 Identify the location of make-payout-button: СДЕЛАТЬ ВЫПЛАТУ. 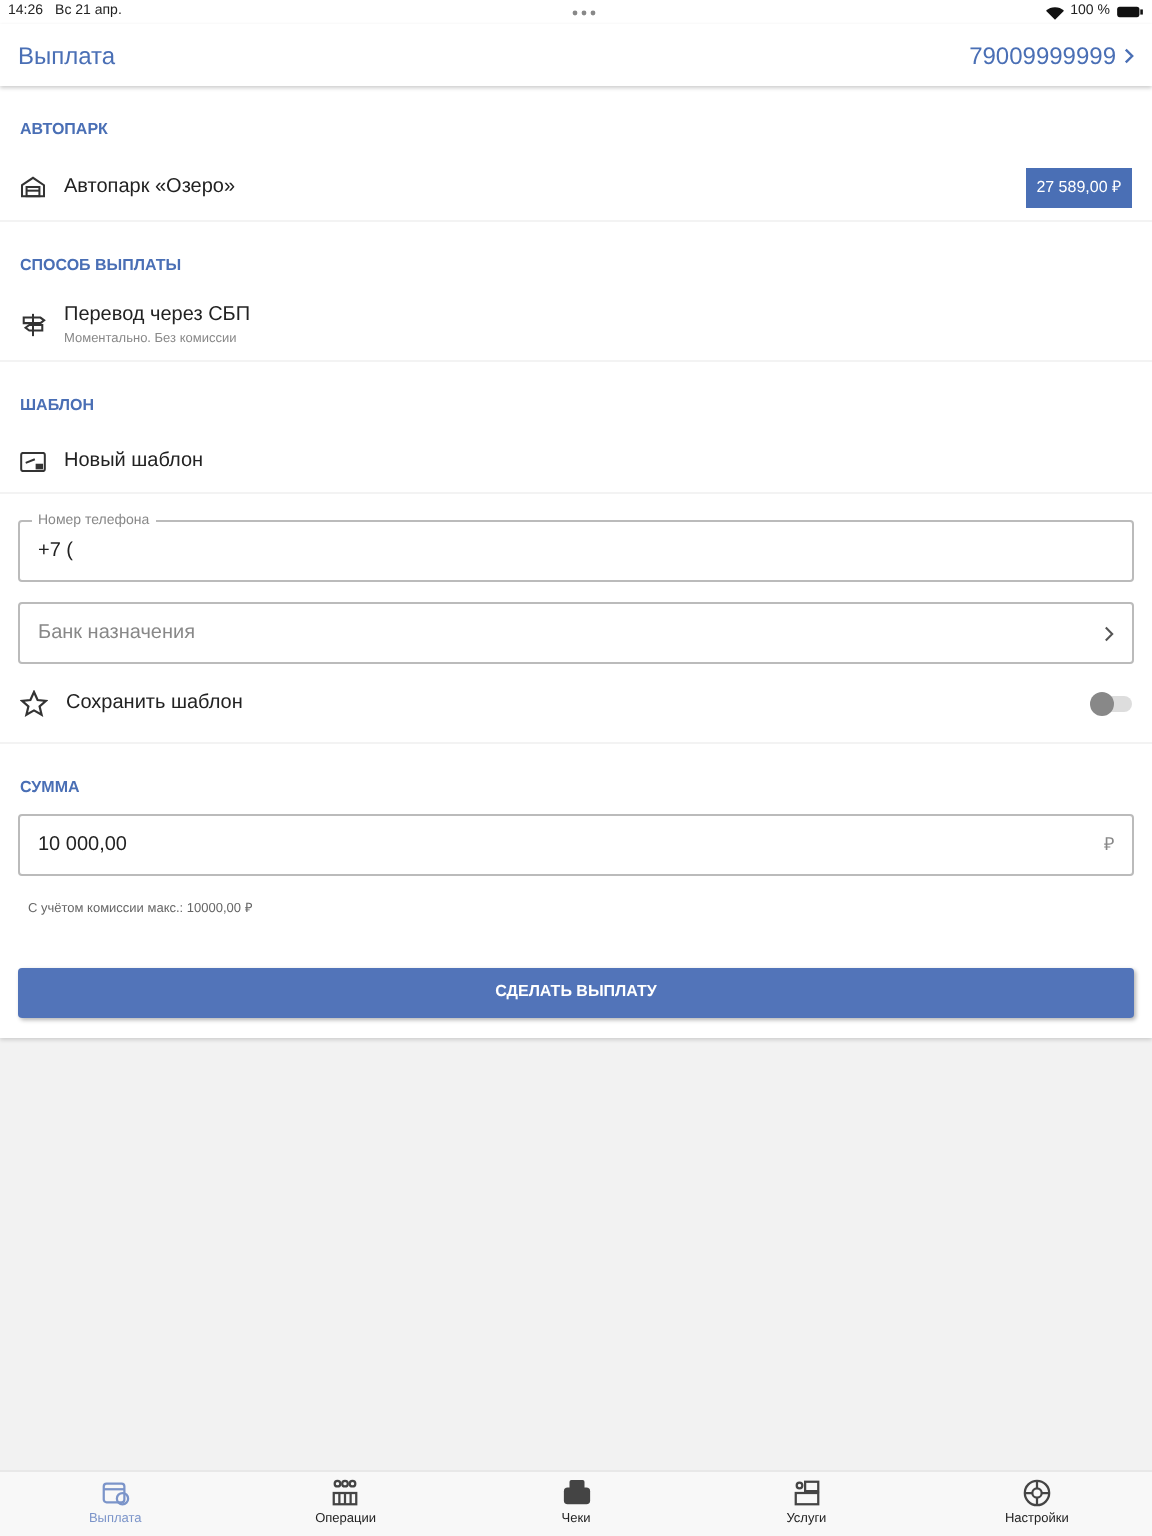
(576, 992).